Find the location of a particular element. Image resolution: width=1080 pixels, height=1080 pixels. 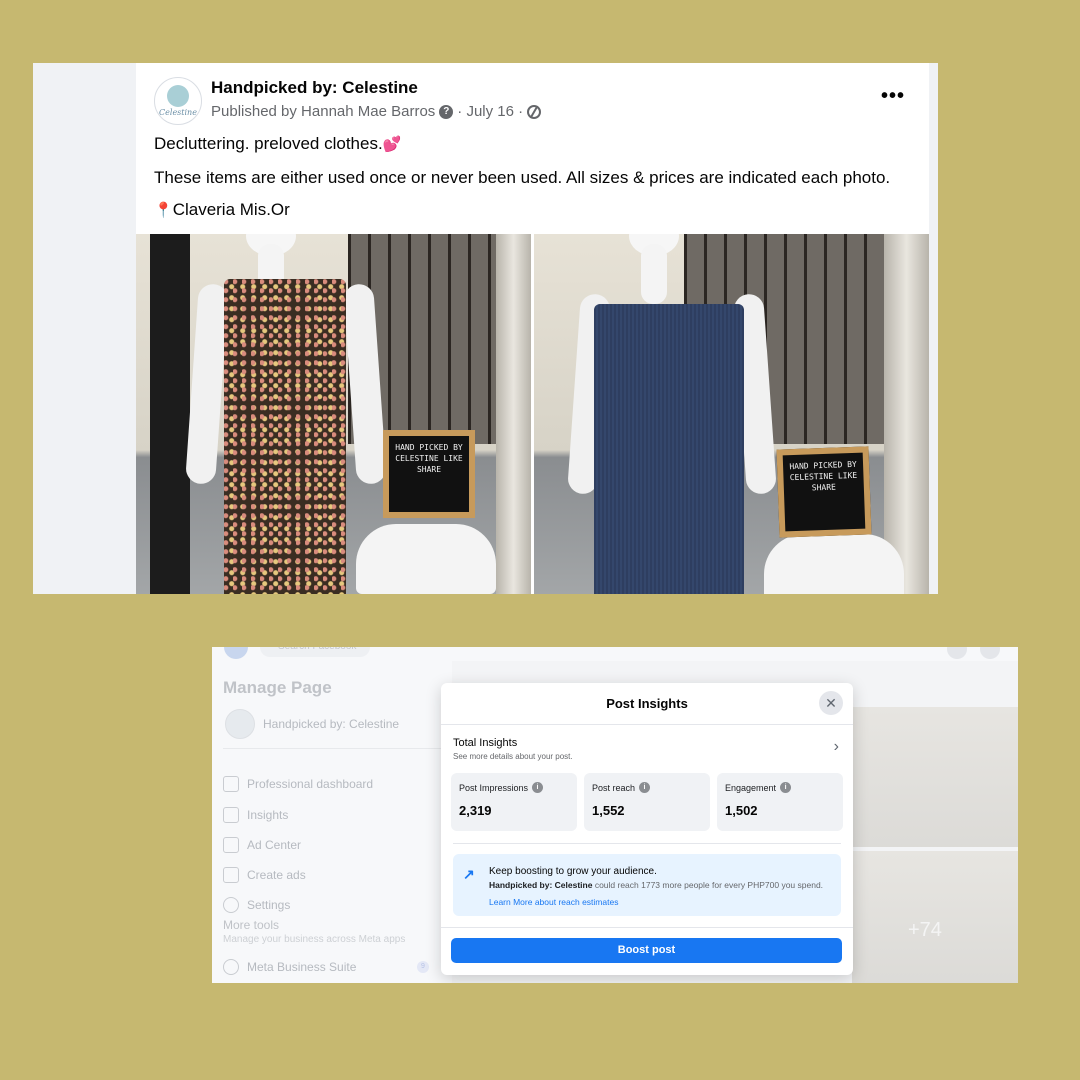

metric-label-row: Post reach i is located at coordinates (621, 787).